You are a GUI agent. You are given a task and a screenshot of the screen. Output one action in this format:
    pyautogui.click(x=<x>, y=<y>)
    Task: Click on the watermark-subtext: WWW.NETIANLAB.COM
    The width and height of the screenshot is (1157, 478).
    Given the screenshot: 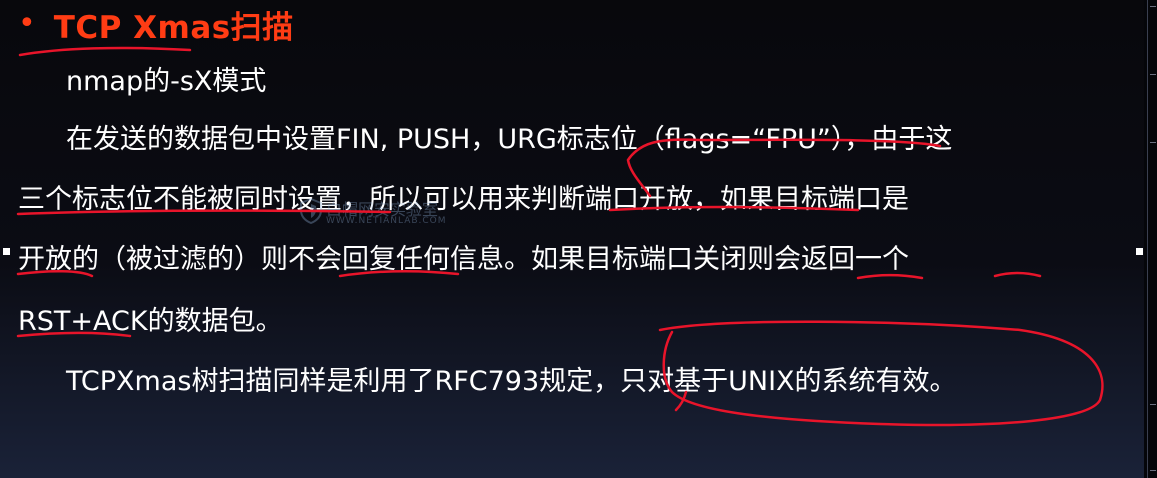 What is the action you would take?
    pyautogui.click(x=386, y=221)
    